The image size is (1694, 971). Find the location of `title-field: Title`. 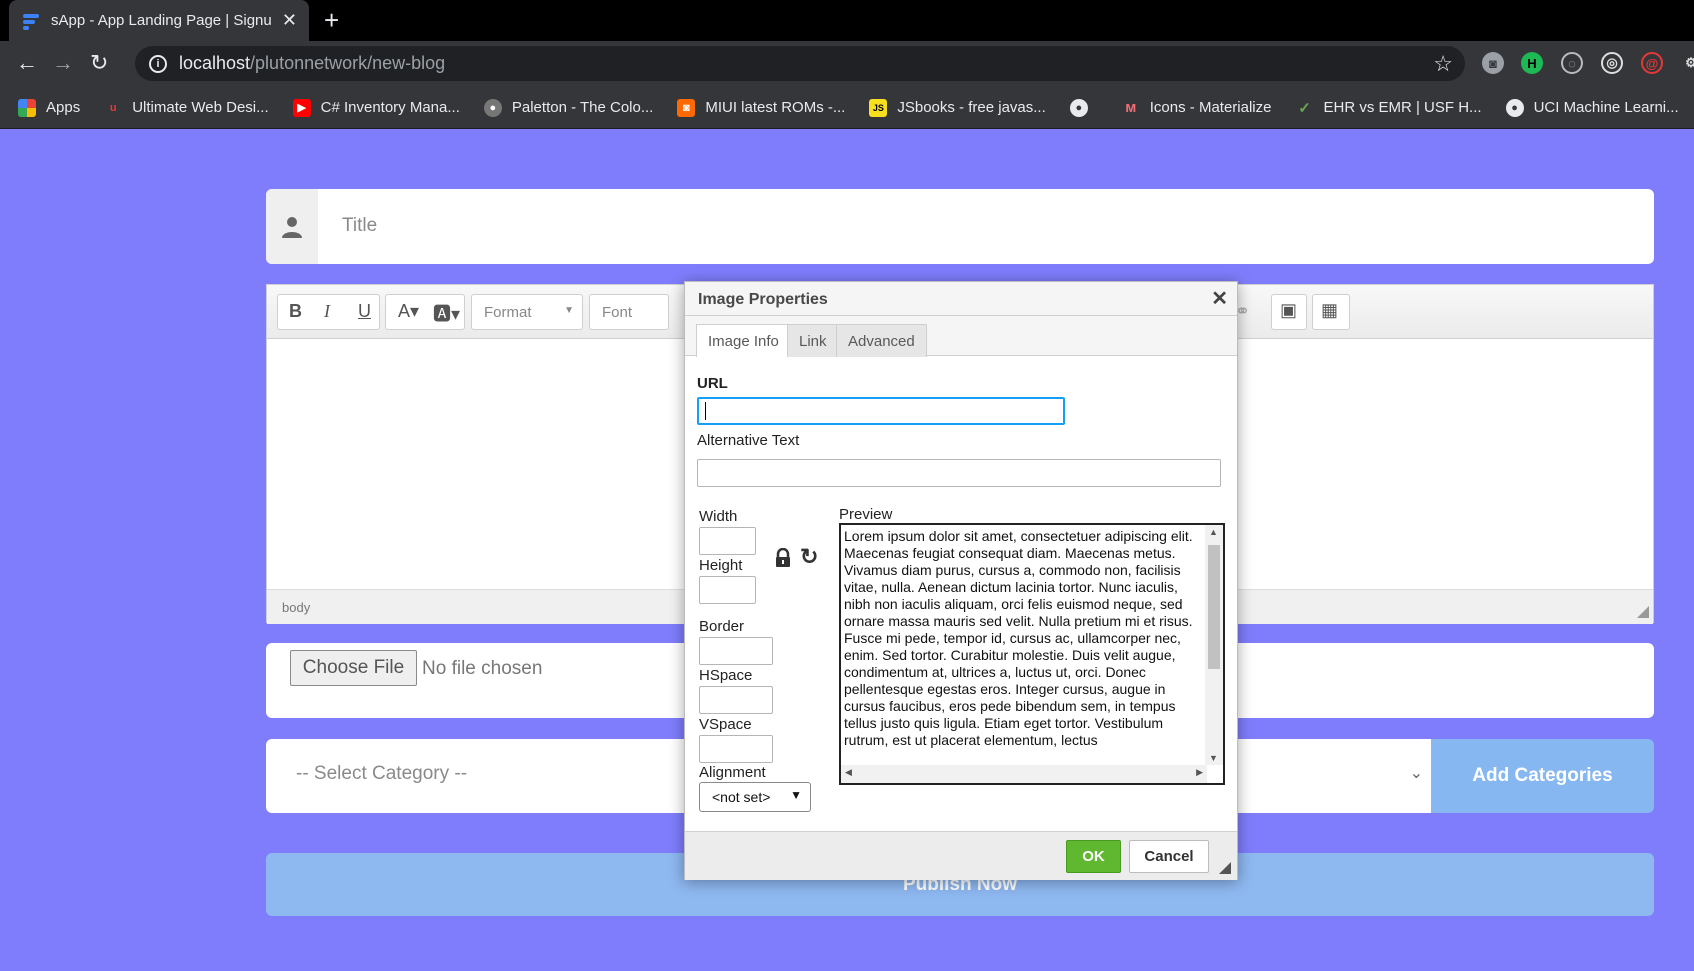

title-field: Title is located at coordinates (960, 226).